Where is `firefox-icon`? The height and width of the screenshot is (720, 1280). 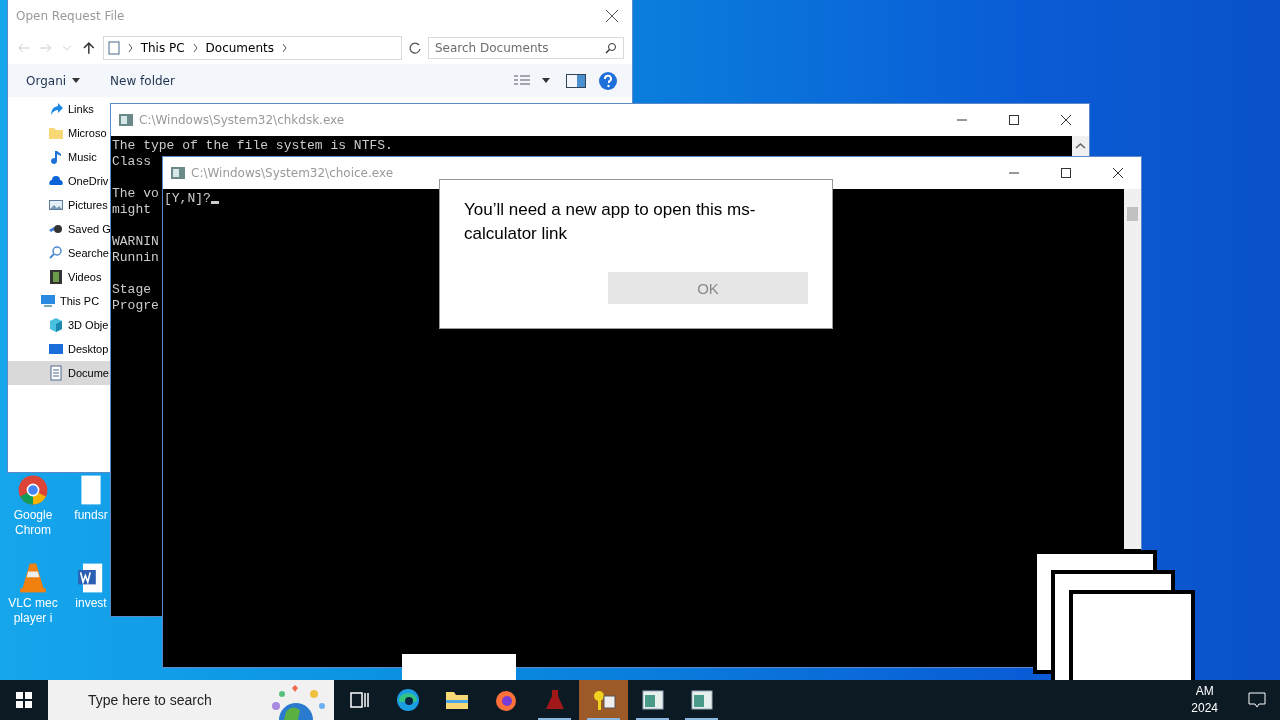
firefox-icon is located at coordinates (505, 701).